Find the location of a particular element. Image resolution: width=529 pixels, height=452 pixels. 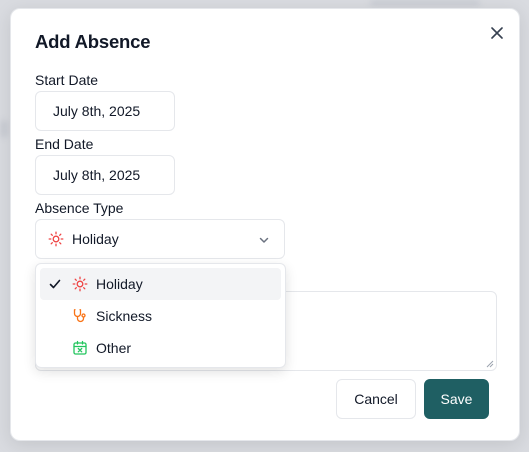

chevron-down-icon is located at coordinates (264, 240).